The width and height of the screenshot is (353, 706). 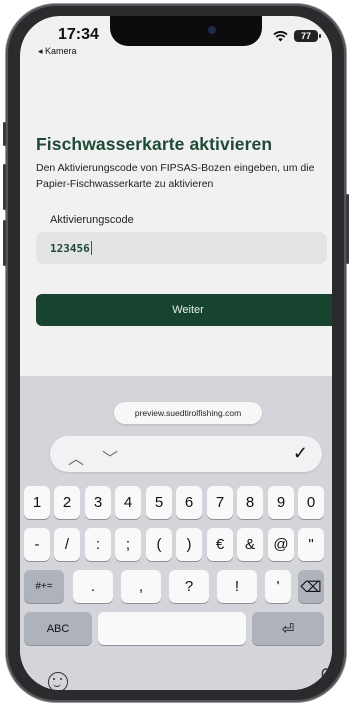 What do you see at coordinates (4, 134) in the screenshot?
I see `mute-switch` at bounding box center [4, 134].